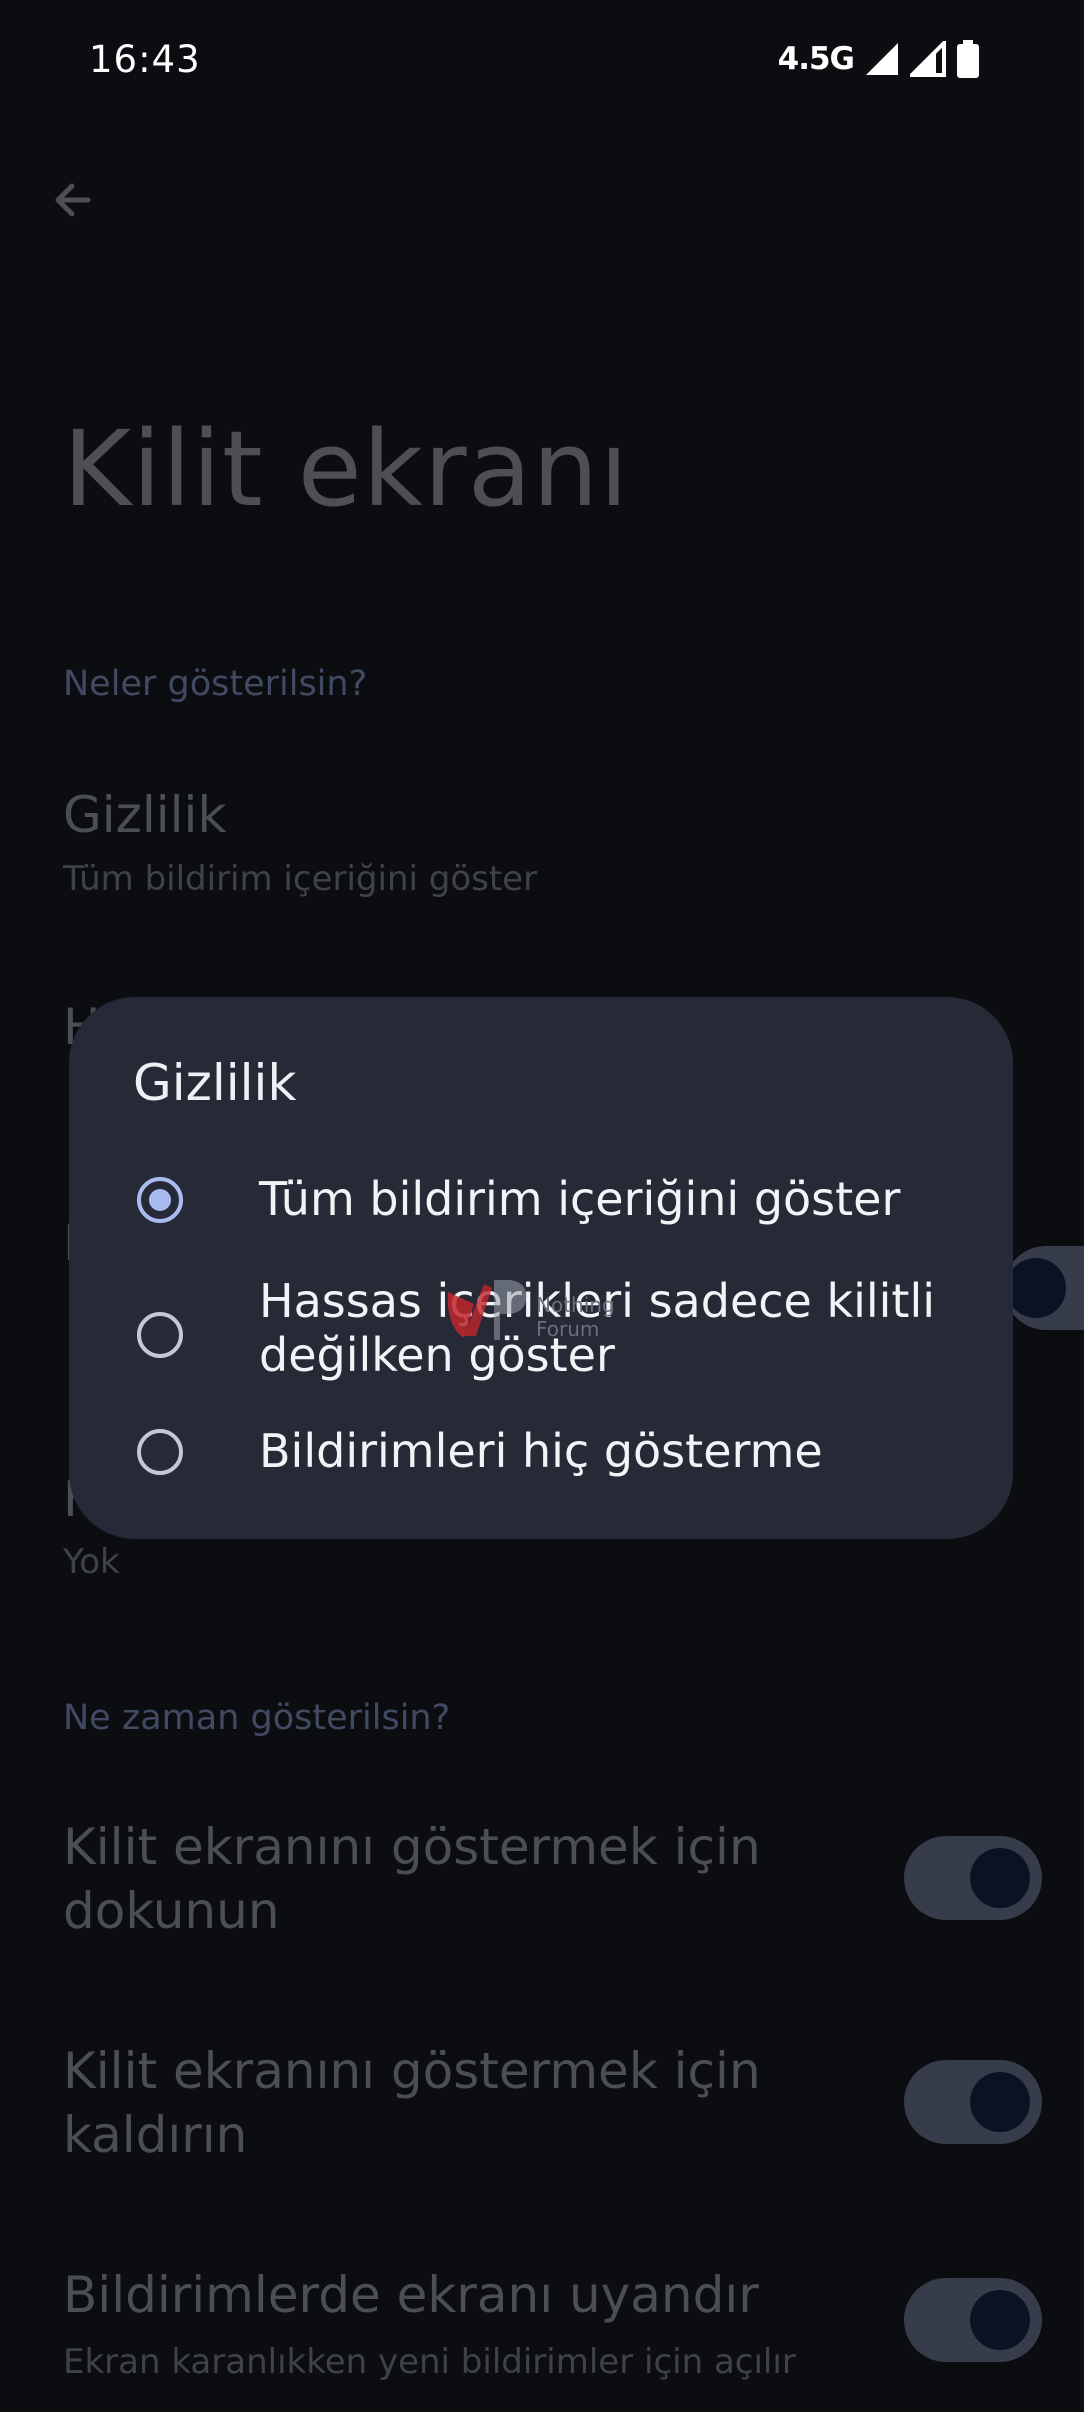  Describe the element at coordinates (91, 1562) in the screenshot. I see `hidden-pref-summary: Yok` at that location.